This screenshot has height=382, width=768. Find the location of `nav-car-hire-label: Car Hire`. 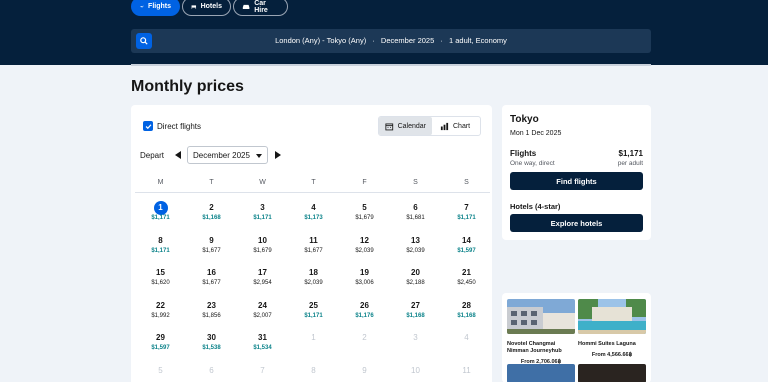

nav-car-hire-label: Car Hire is located at coordinates (261, 7).